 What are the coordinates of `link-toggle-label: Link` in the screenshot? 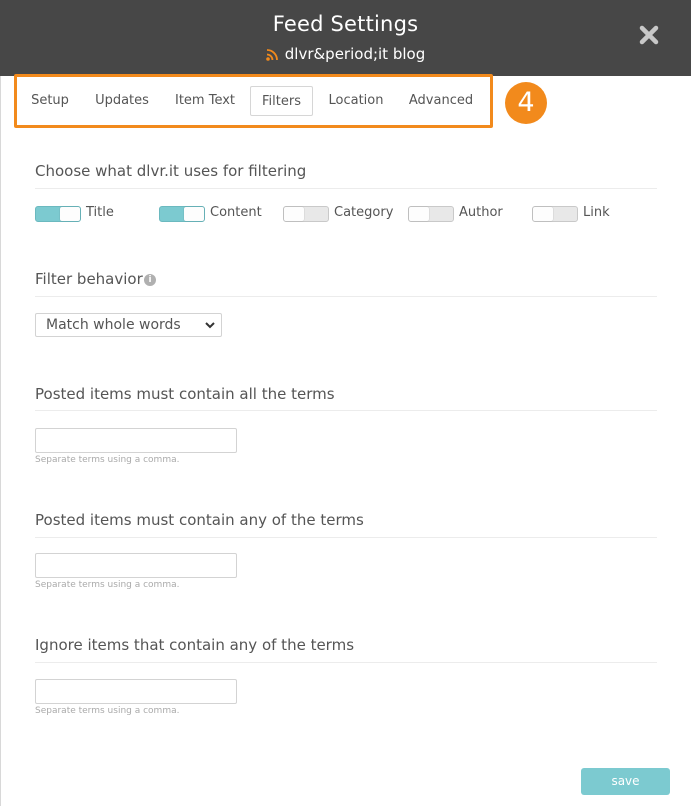 It's located at (596, 212).